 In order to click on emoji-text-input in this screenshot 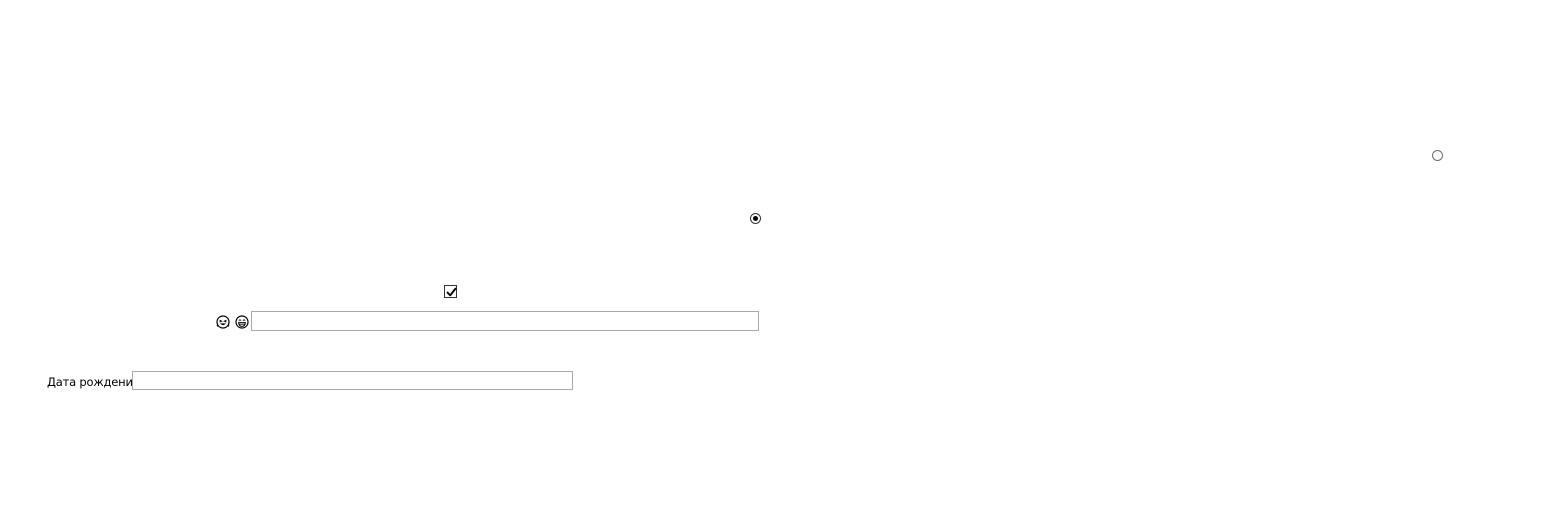, I will do `click(505, 321)`.